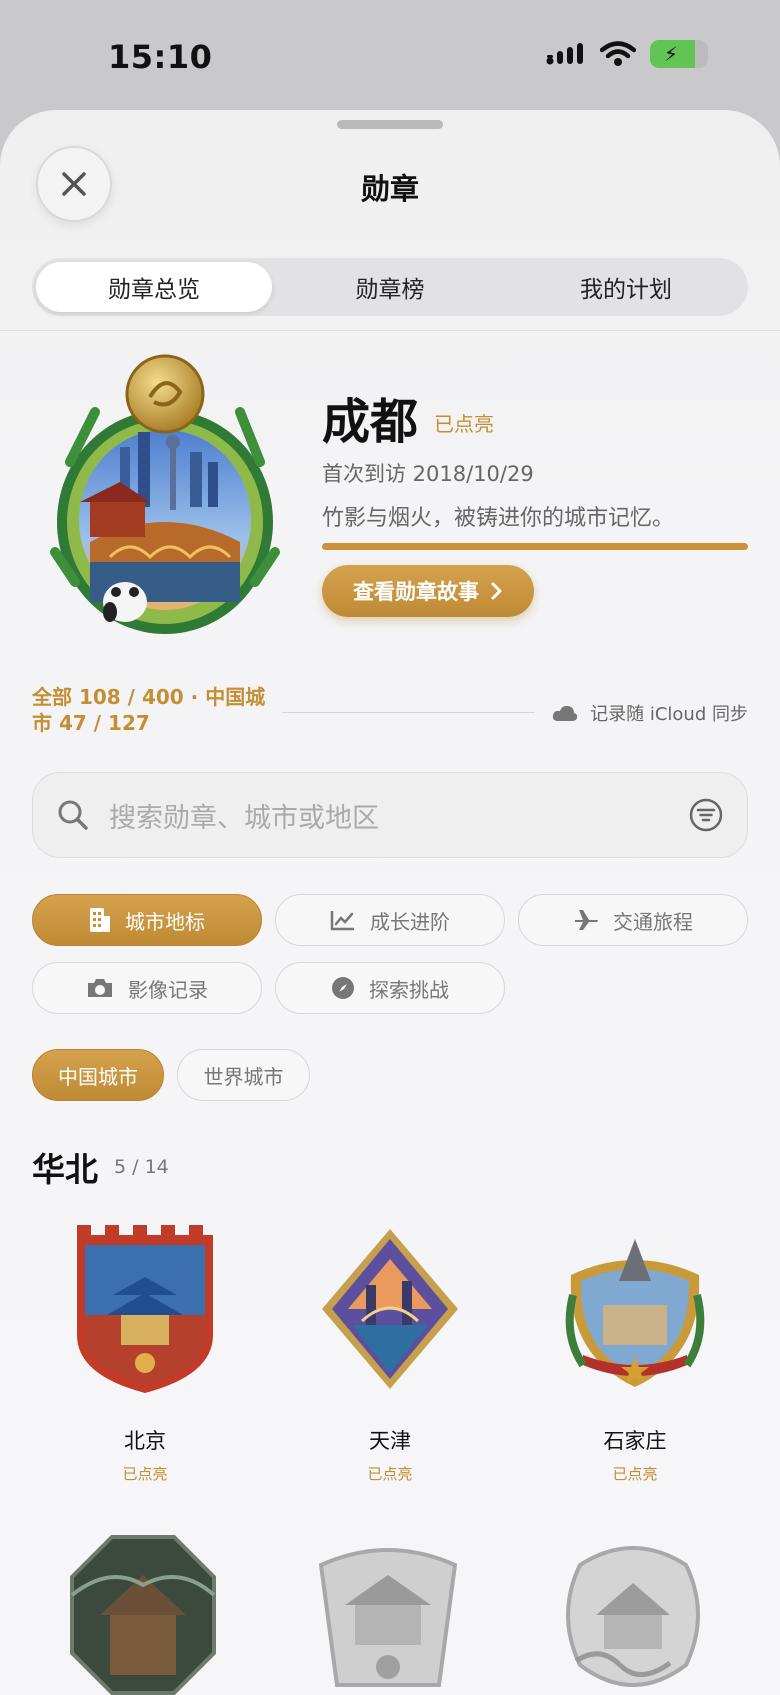  Describe the element at coordinates (410, 921) in the screenshot. I see `category-label: 成长进阶` at that location.